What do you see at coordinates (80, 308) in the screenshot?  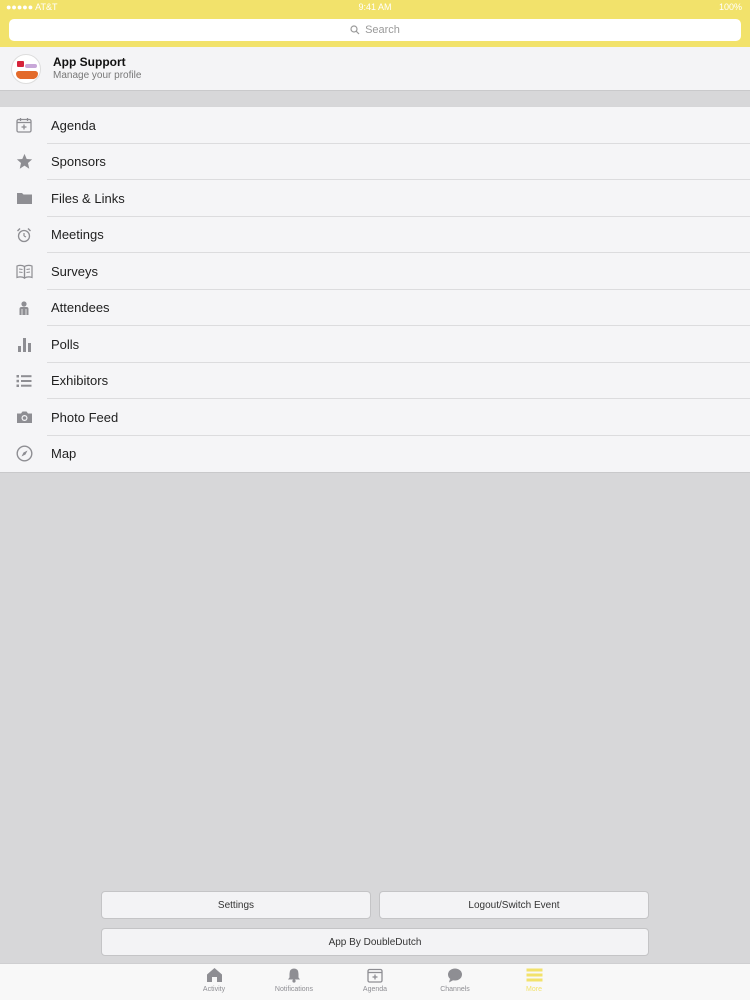 I see `menu-item-label: Attendees` at bounding box center [80, 308].